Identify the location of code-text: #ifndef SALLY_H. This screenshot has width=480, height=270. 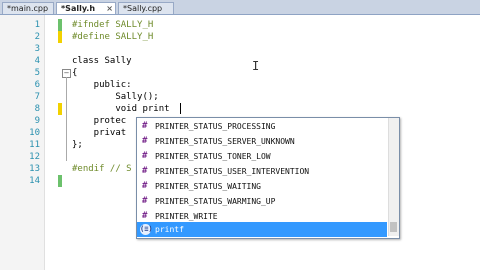
(113, 25).